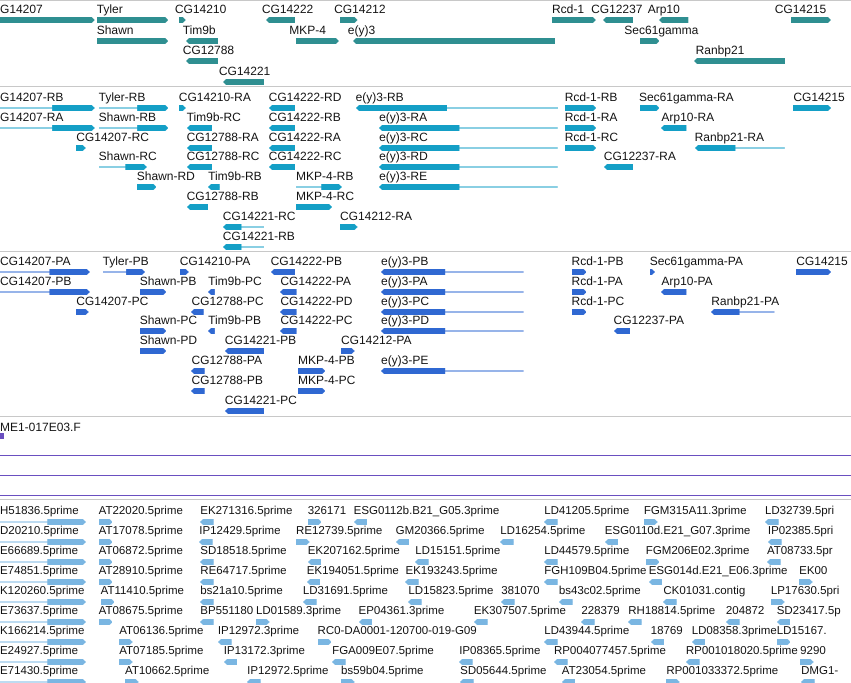  I want to click on protein-label: CG12788-PA, so click(226, 360).